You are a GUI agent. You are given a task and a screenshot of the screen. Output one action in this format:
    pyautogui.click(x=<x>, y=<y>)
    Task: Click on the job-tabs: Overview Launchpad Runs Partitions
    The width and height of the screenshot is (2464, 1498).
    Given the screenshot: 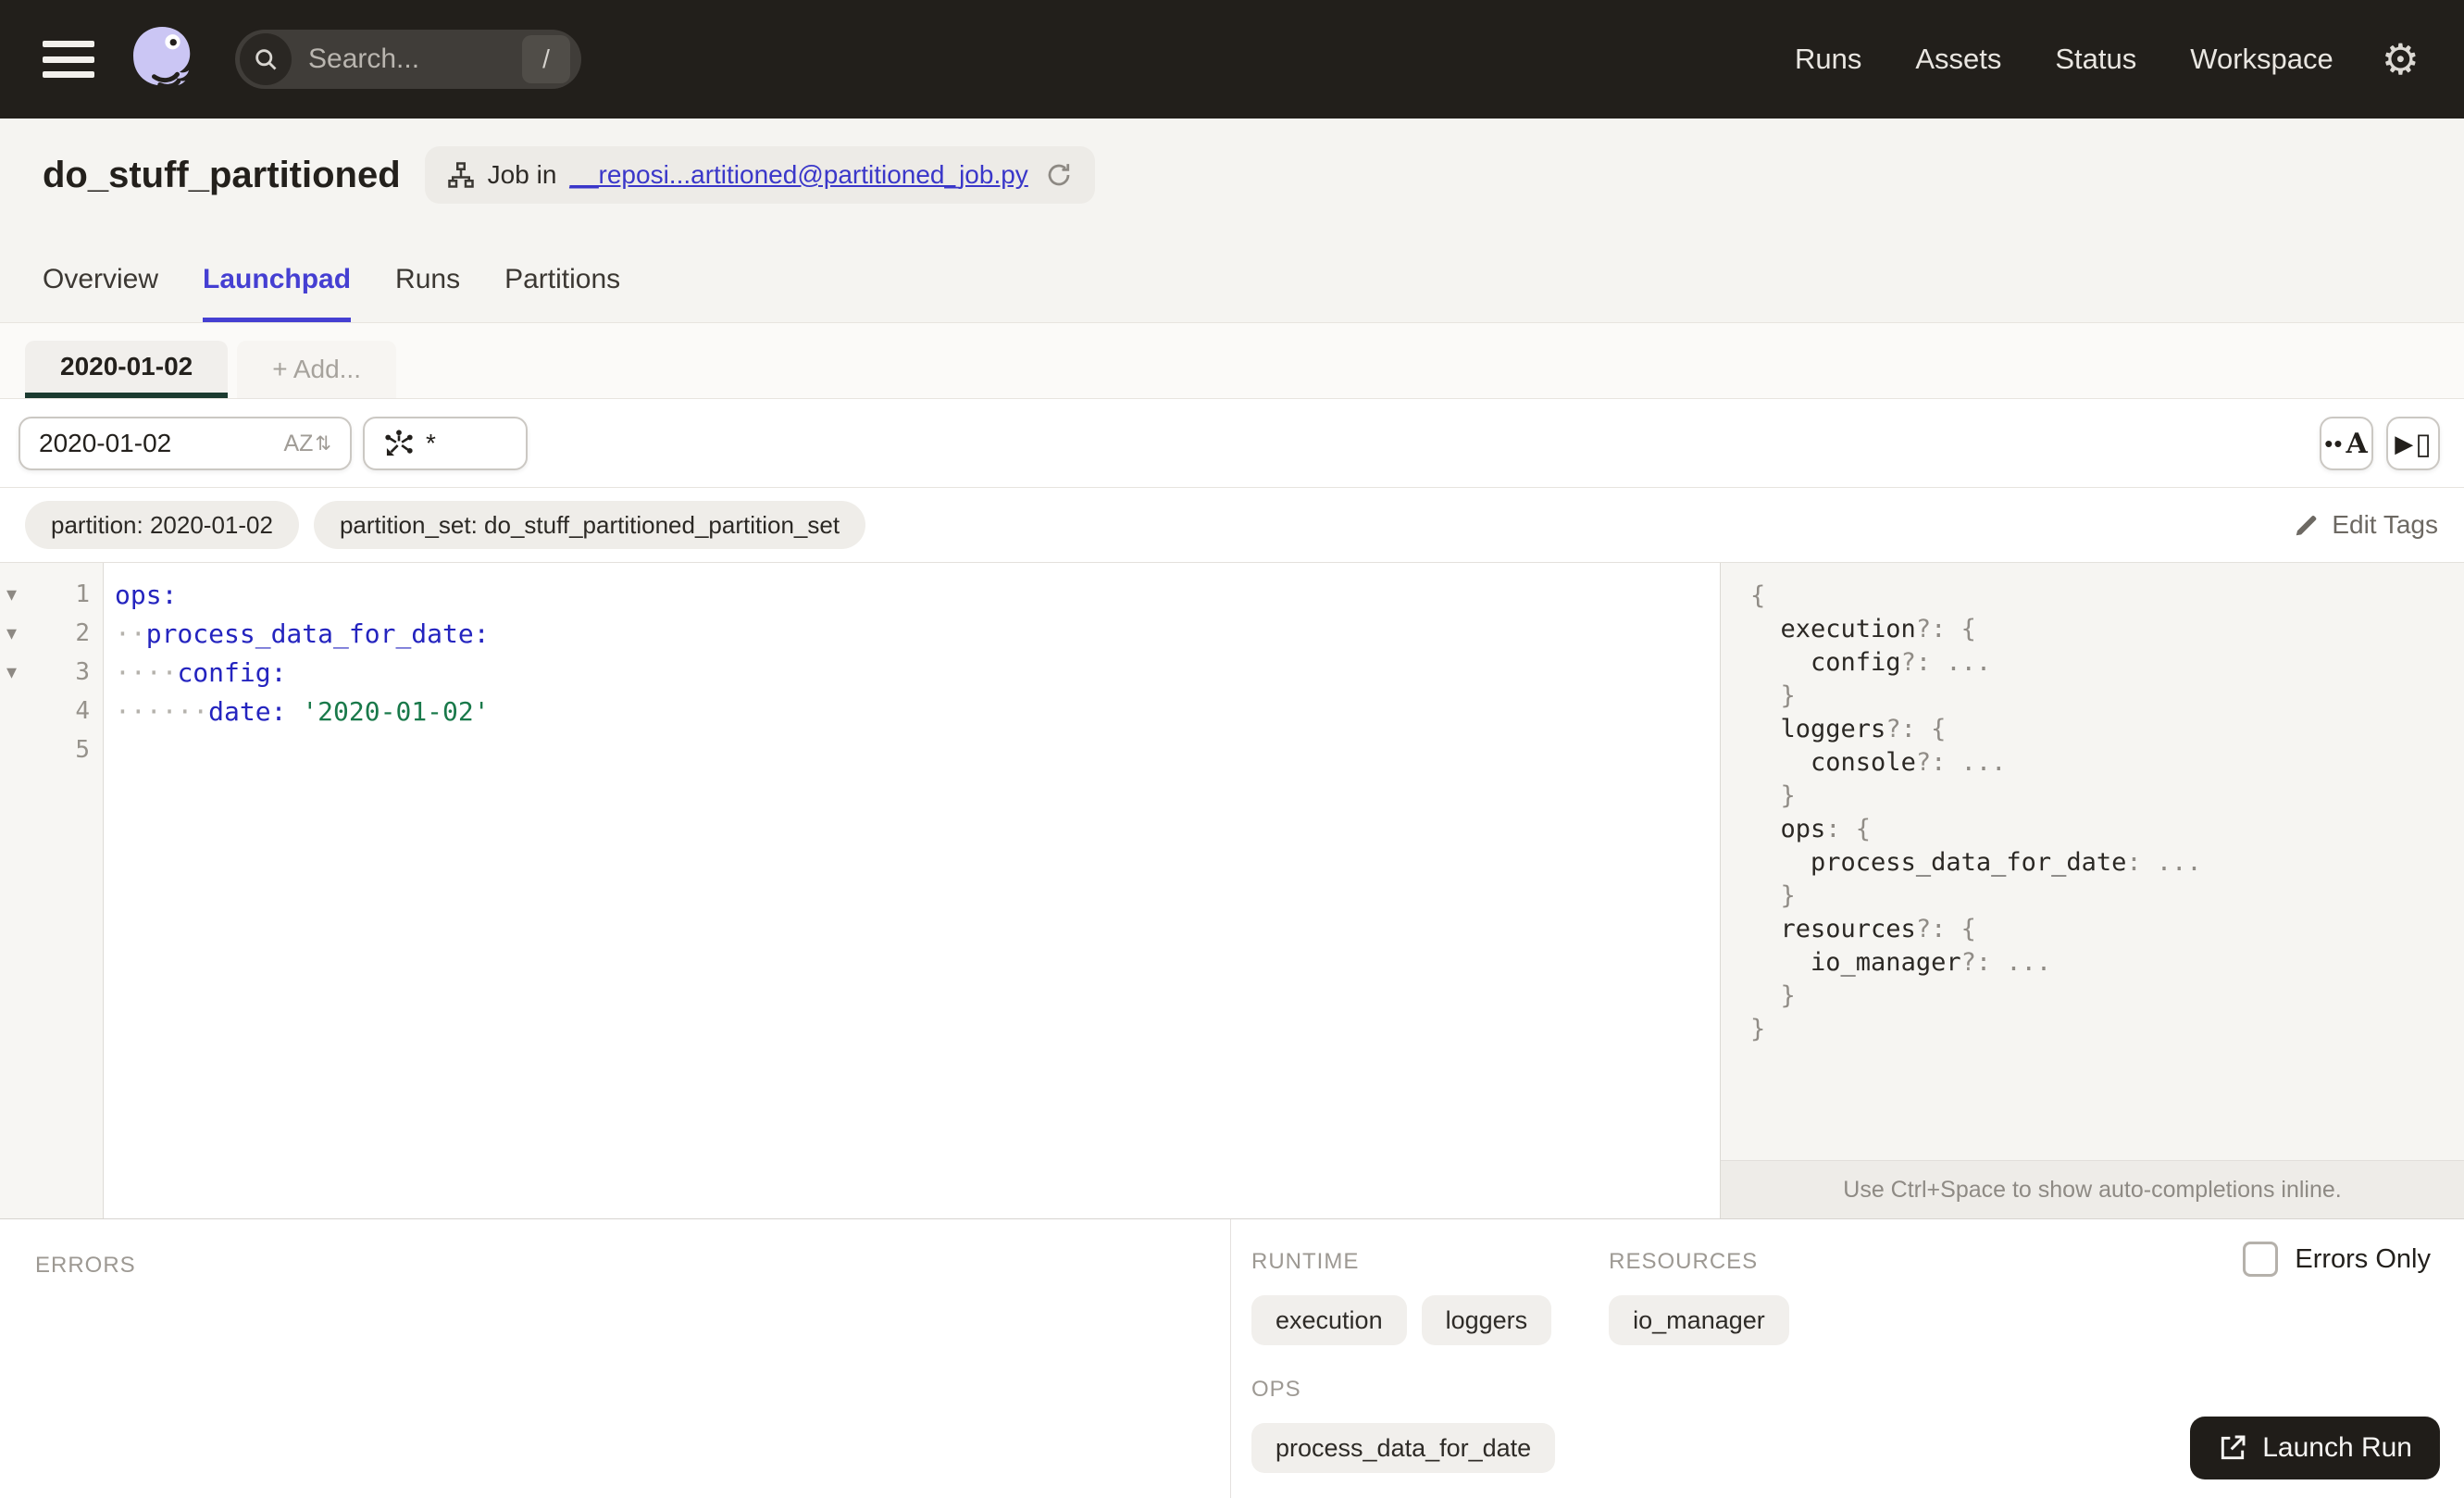 What is the action you would take?
    pyautogui.click(x=331, y=293)
    